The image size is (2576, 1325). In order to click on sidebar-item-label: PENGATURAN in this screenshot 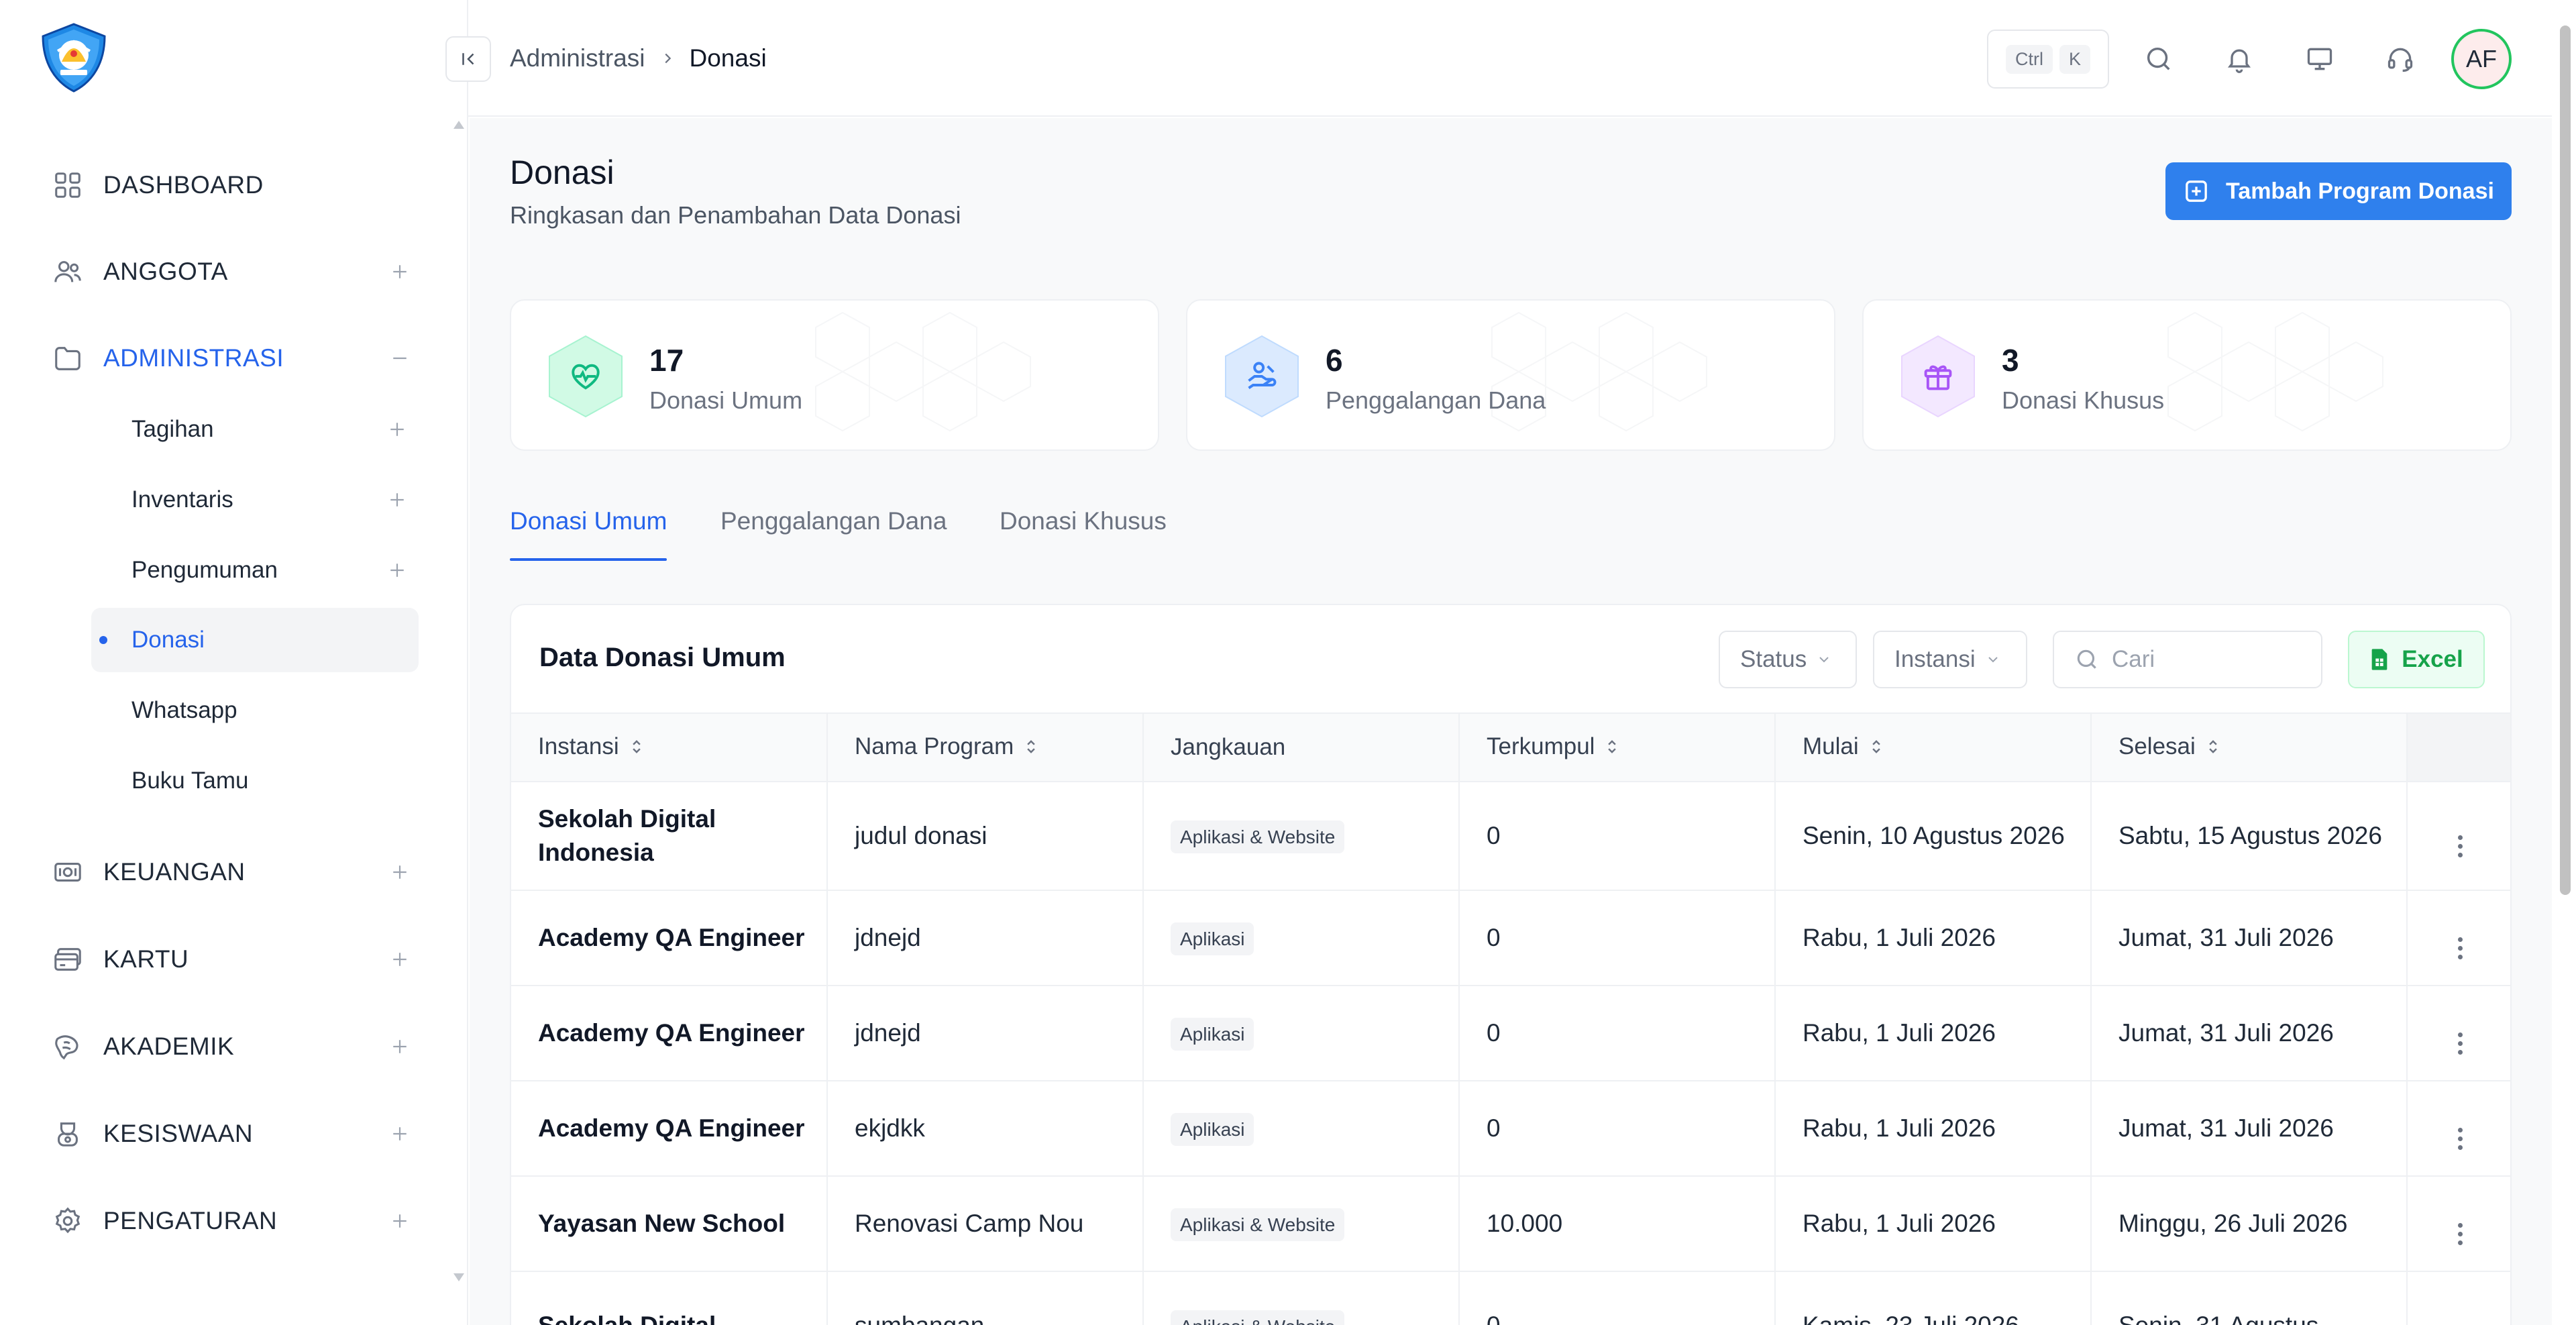, I will do `click(190, 1220)`.